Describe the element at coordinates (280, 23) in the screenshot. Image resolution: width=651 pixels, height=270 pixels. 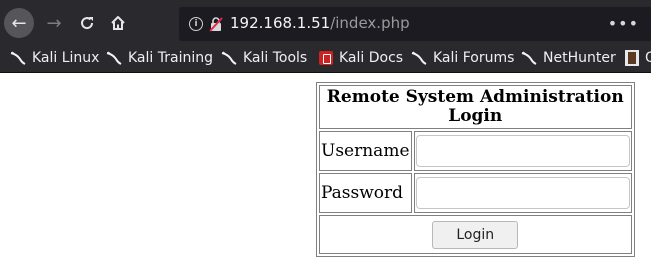
I see `url-host: 192.168.1.51` at that location.